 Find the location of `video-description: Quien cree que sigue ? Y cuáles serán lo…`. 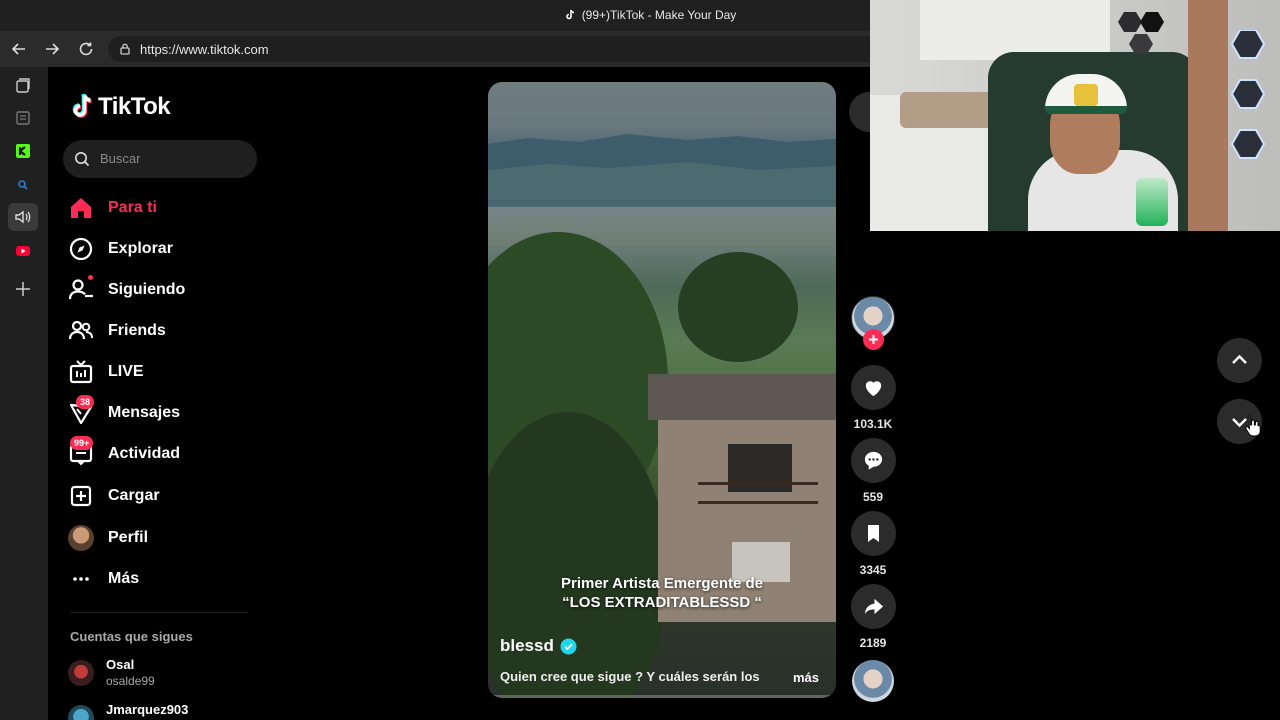

video-description: Quien cree que sigue ? Y cuáles serán lo… is located at coordinates (630, 676).